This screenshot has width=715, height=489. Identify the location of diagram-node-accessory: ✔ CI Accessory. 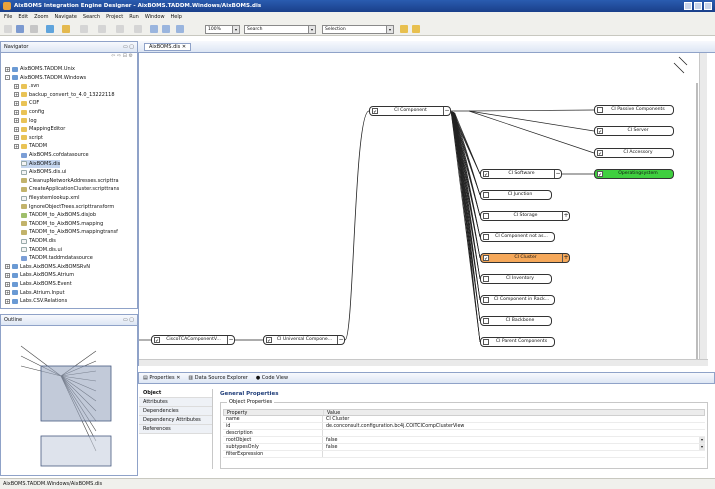
(634, 153).